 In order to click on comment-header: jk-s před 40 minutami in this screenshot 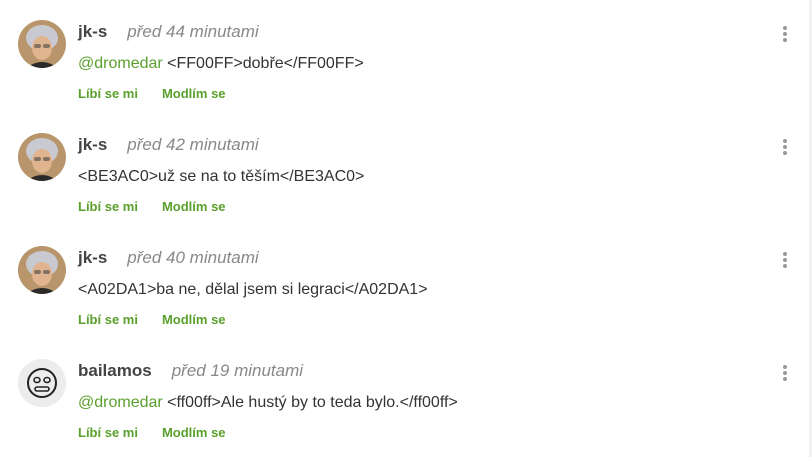, I will do `click(168, 259)`.